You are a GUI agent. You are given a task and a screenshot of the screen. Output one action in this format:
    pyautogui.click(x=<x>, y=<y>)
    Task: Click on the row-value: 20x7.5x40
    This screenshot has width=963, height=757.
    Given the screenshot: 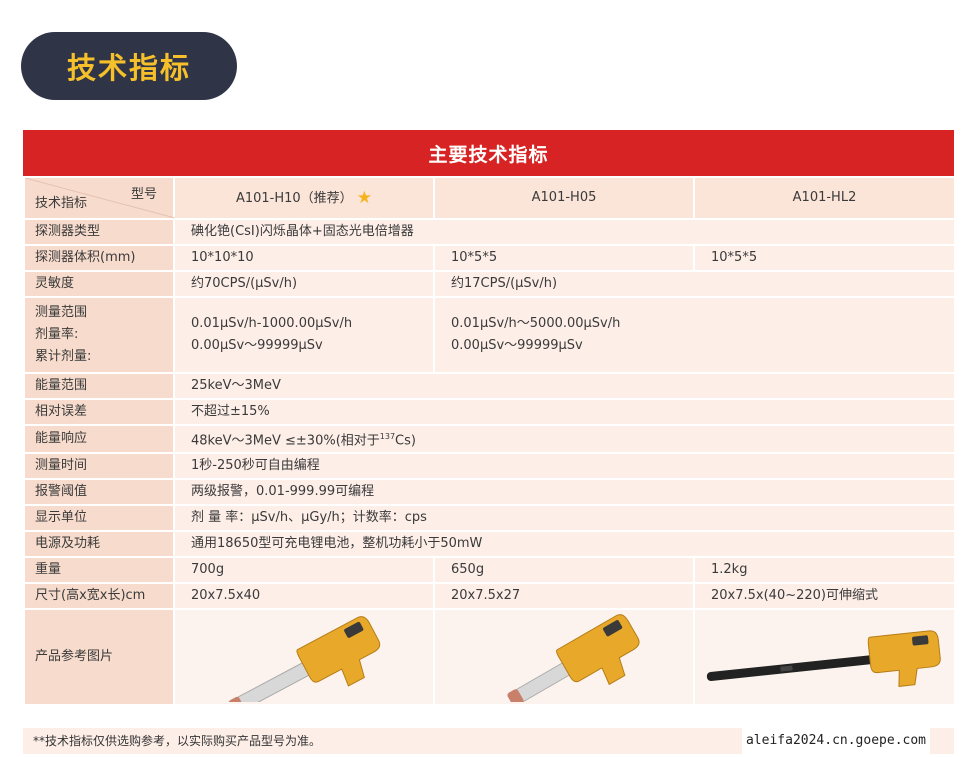 What is the action you would take?
    pyautogui.click(x=304, y=596)
    